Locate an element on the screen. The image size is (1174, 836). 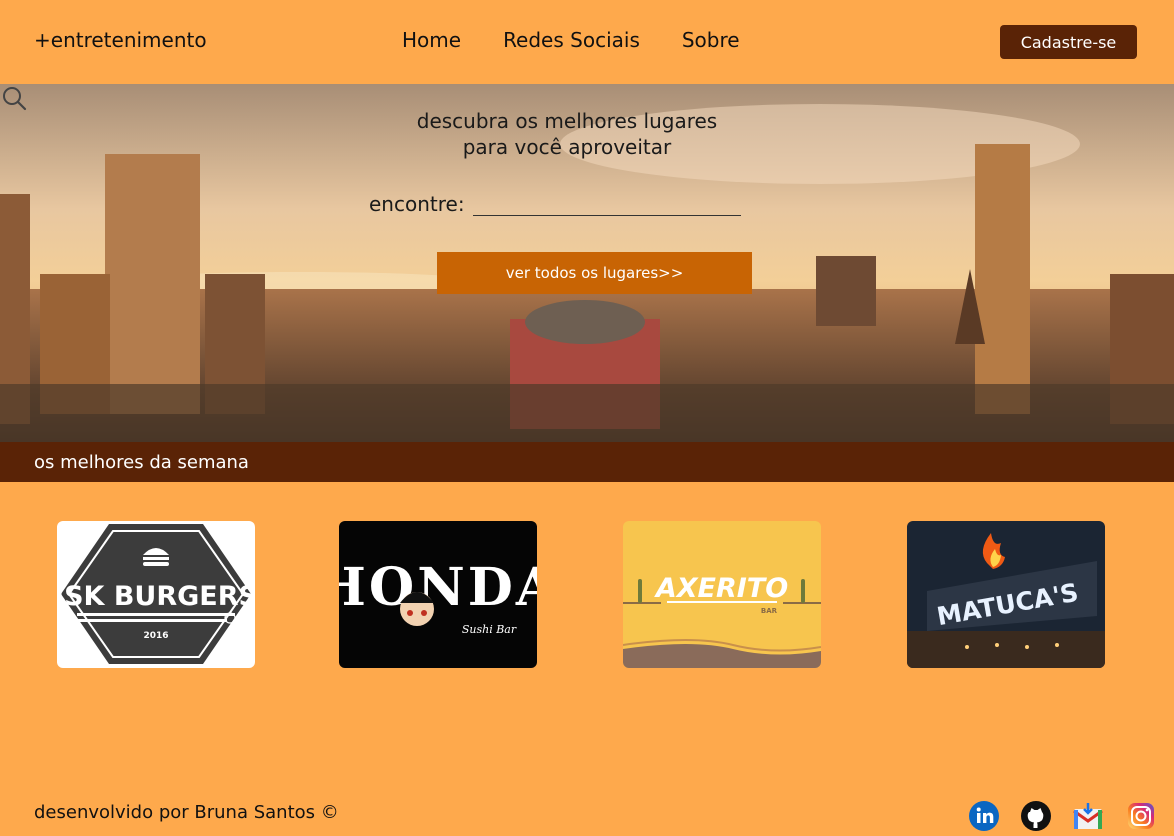
weekly-best-title: os melhores da semana is located at coordinates (141, 462).